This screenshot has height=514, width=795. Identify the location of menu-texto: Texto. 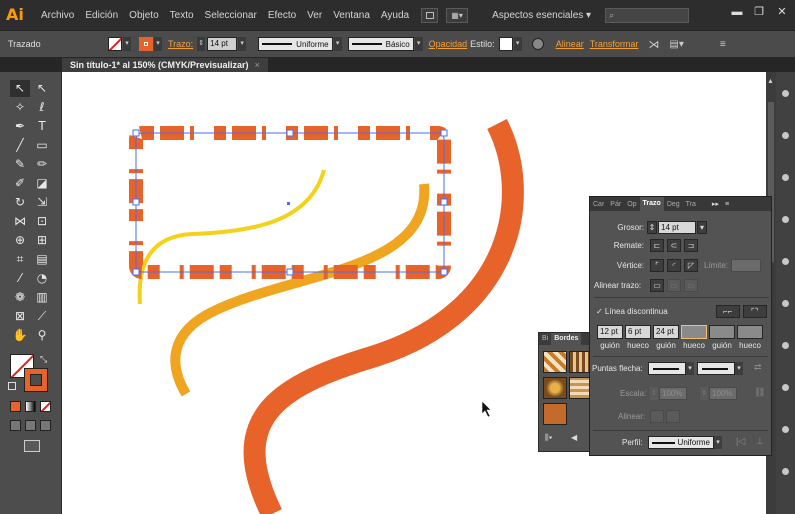
(182, 15).